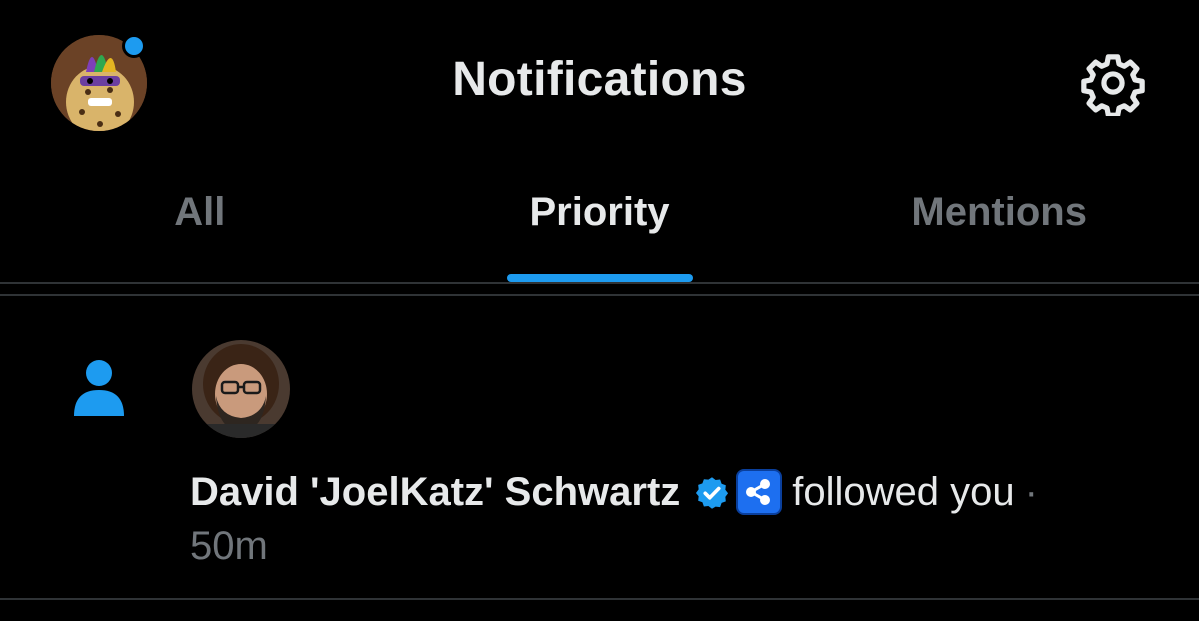 Image resolution: width=1199 pixels, height=621 pixels. What do you see at coordinates (685, 492) in the screenshot?
I see `notification-text: David 'JoelKatz' Schwartz followed you ·` at bounding box center [685, 492].